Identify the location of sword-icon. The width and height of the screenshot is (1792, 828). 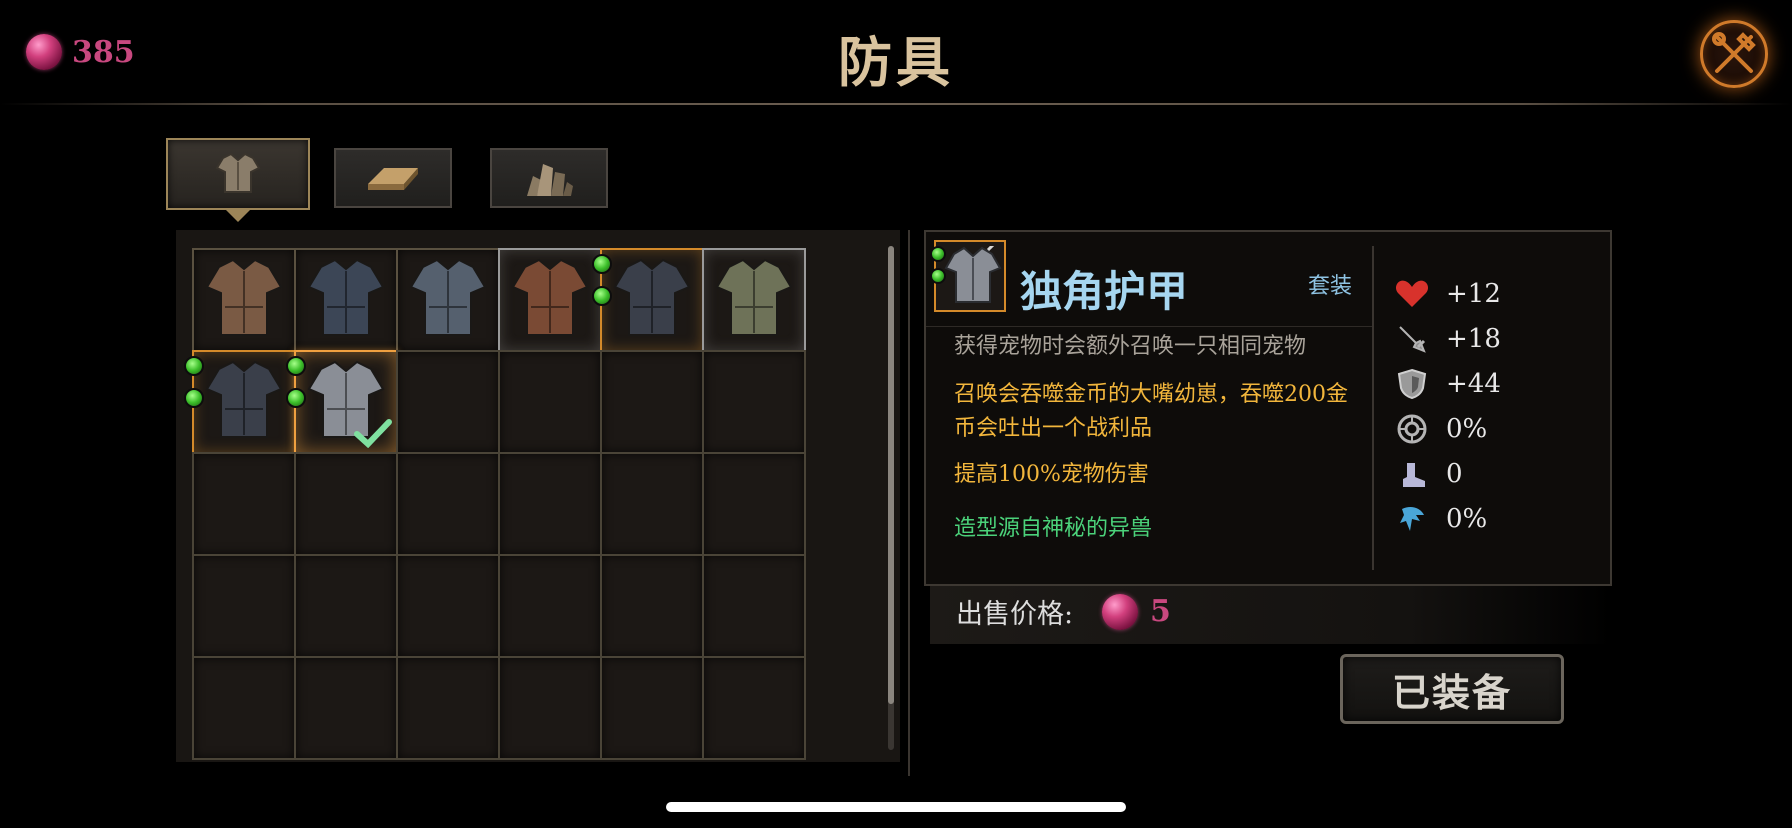
(1412, 339).